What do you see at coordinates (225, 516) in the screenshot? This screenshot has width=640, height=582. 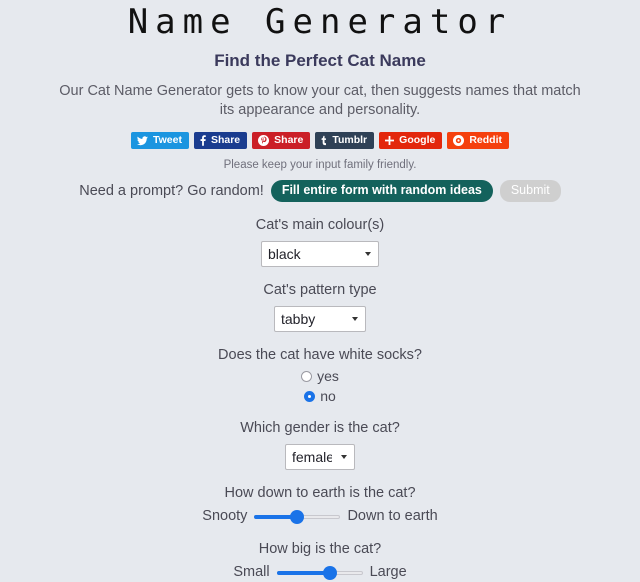 I see `down-to-earth-min-label: Snooty` at bounding box center [225, 516].